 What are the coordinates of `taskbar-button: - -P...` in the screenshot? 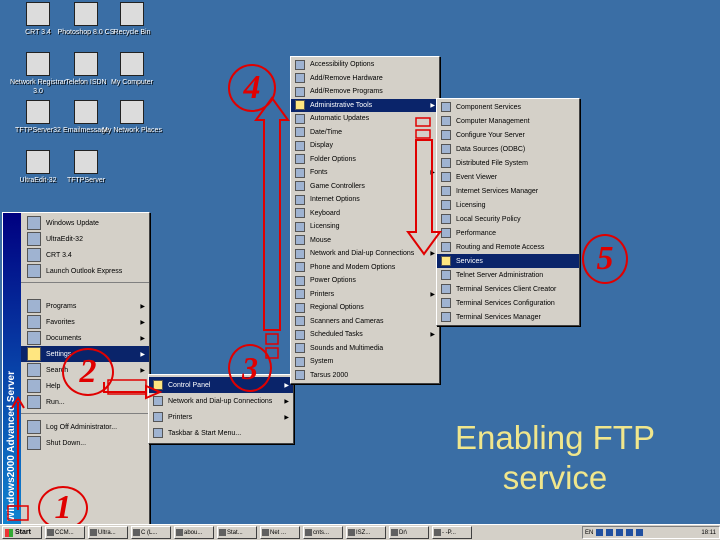 It's located at (452, 532).